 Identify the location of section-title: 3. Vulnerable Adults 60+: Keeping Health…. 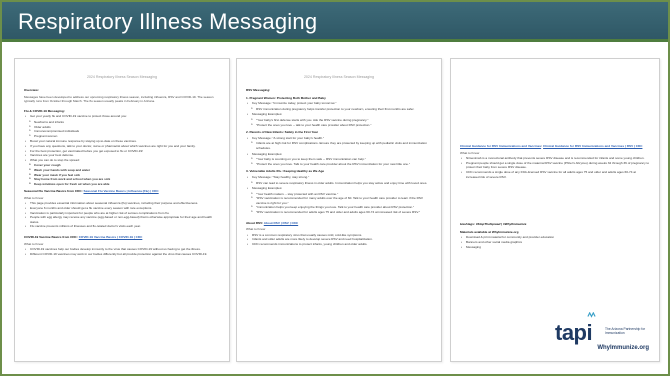
(285, 171).